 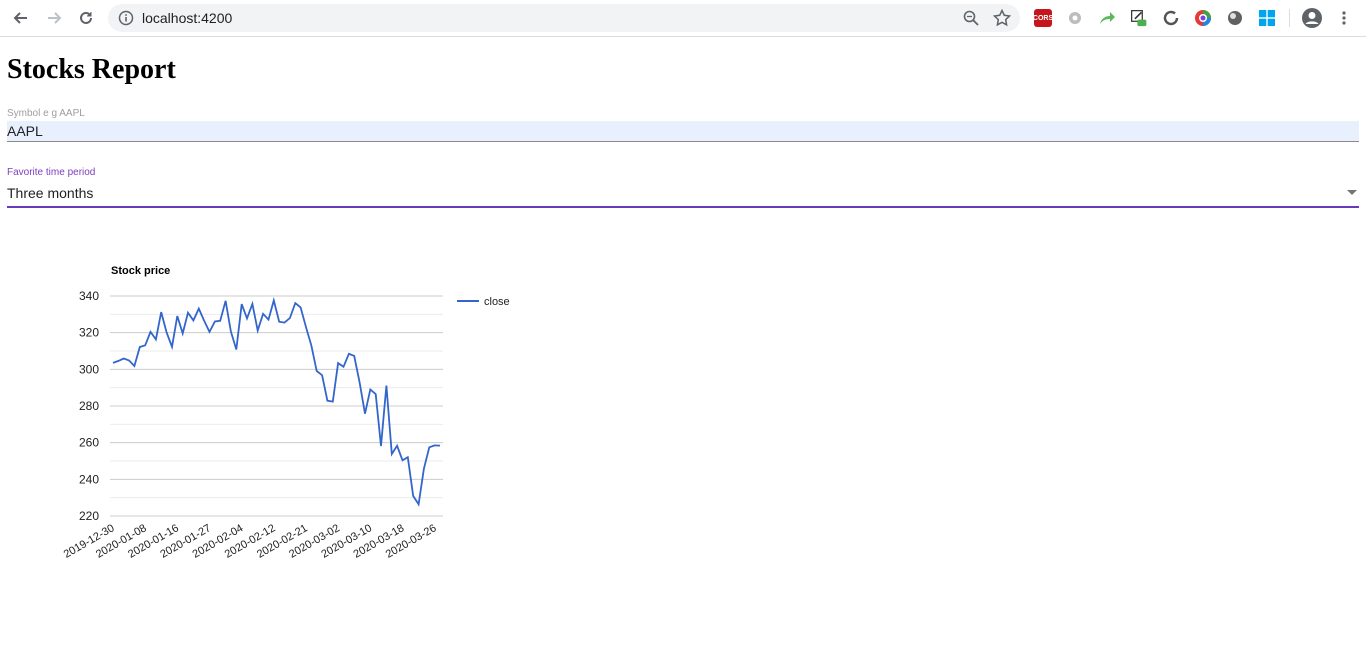 I want to click on edit-pencil-icon, so click(x=1139, y=18).